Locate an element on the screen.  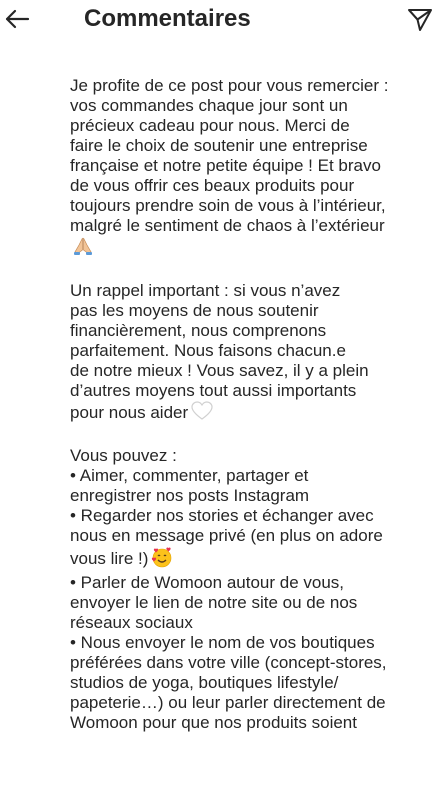
direct-message-button is located at coordinates (420, 20).